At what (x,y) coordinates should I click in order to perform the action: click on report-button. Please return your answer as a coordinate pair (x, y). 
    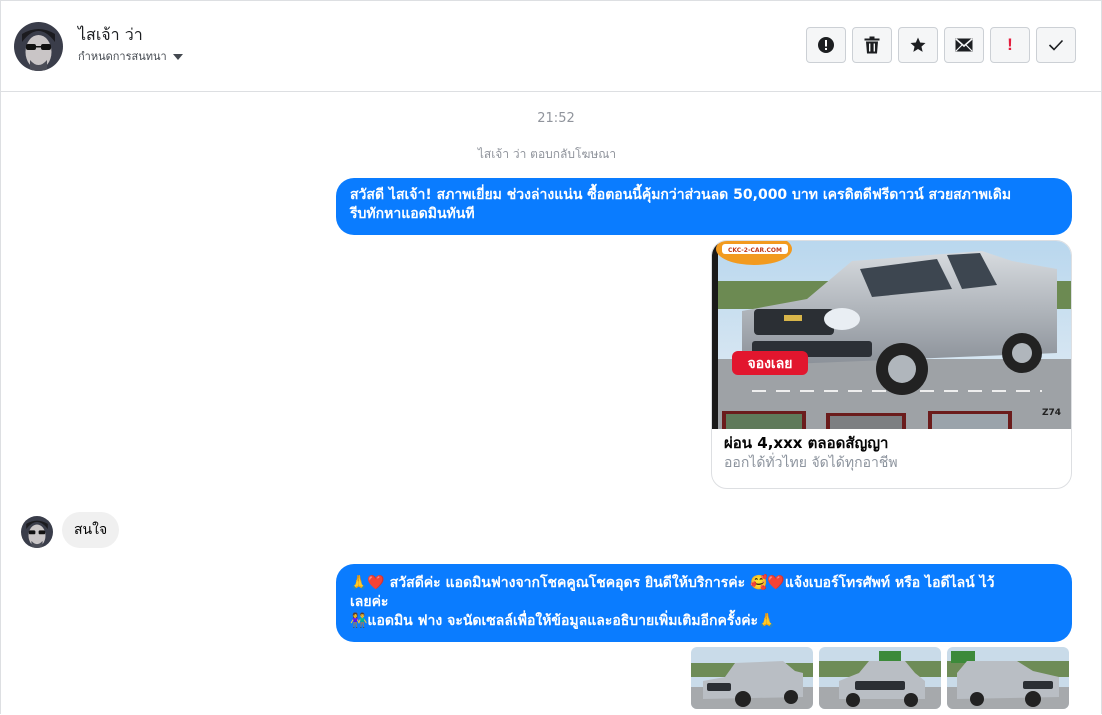
    Looking at the image, I should click on (826, 45).